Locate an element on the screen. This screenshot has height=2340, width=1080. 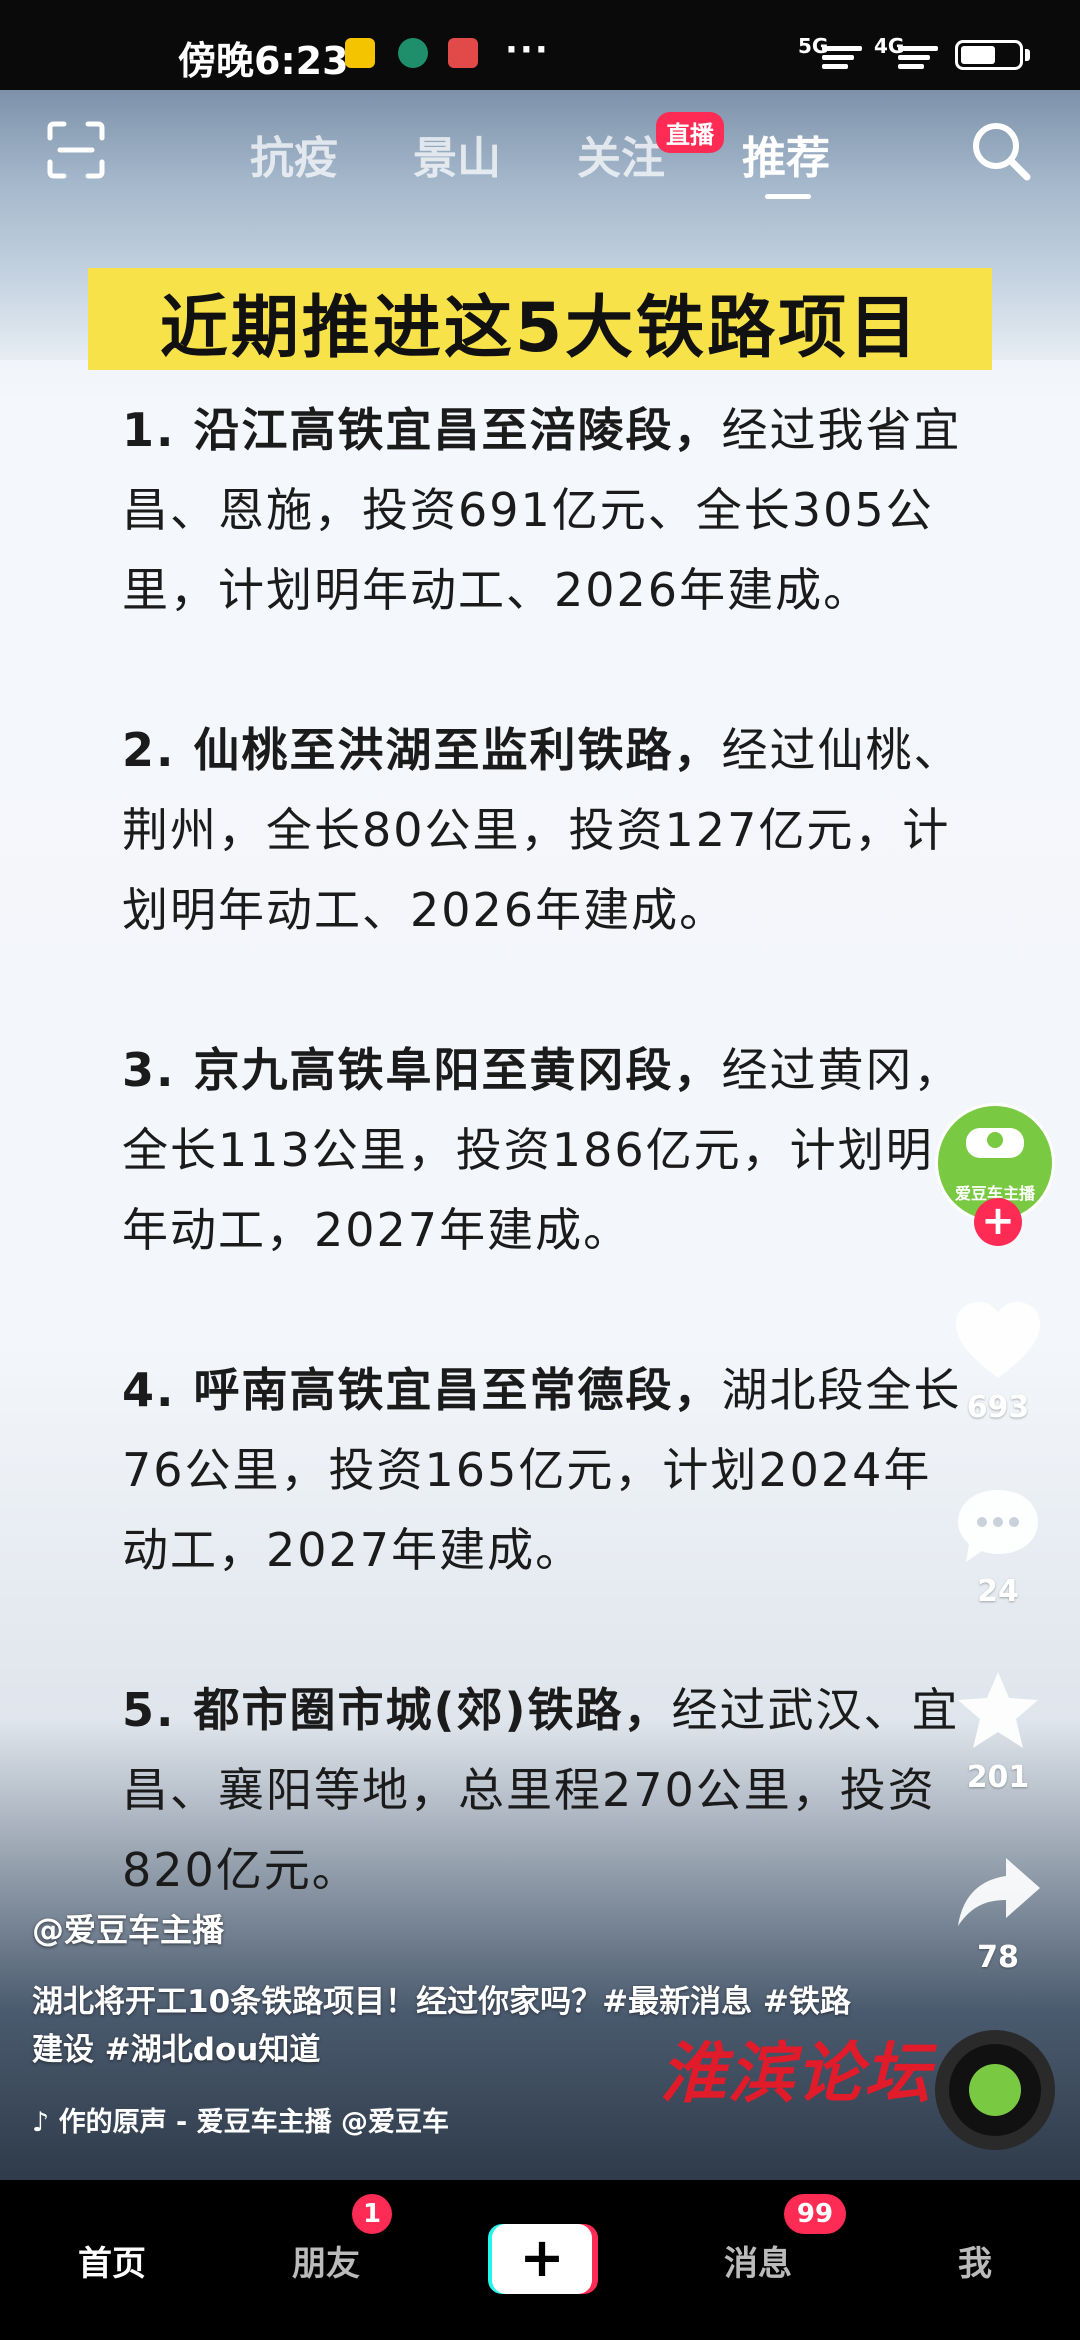
music-info: ♪ 作的原声 - 爱豆车主播 @爱豆车 is located at coordinates (240, 2119).